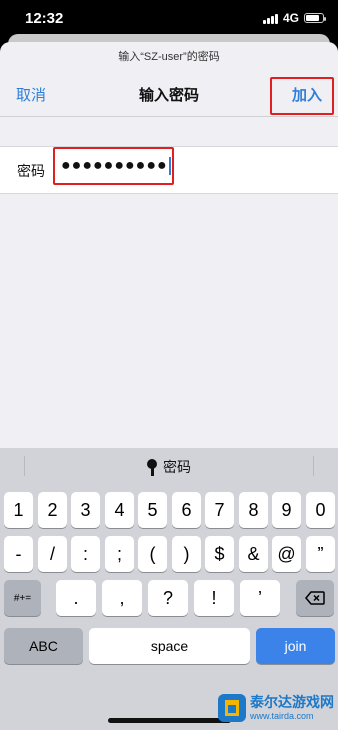 The image size is (338, 730). What do you see at coordinates (18, 510) in the screenshot?
I see `key-1: 1` at bounding box center [18, 510].